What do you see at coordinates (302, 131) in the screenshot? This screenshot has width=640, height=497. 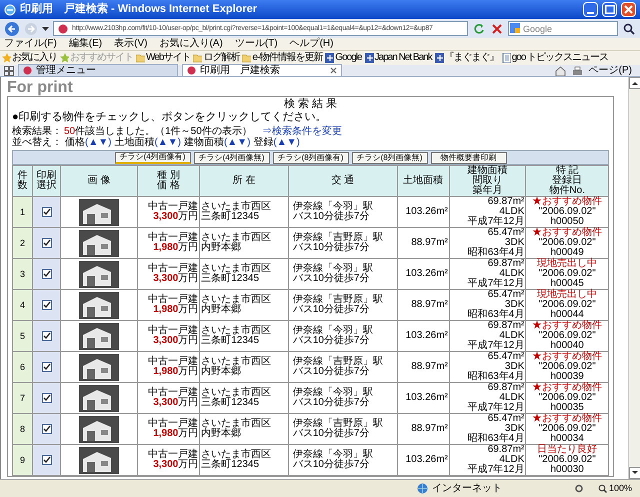 I see `change-conditions-link: ⇒検索条件を変更` at bounding box center [302, 131].